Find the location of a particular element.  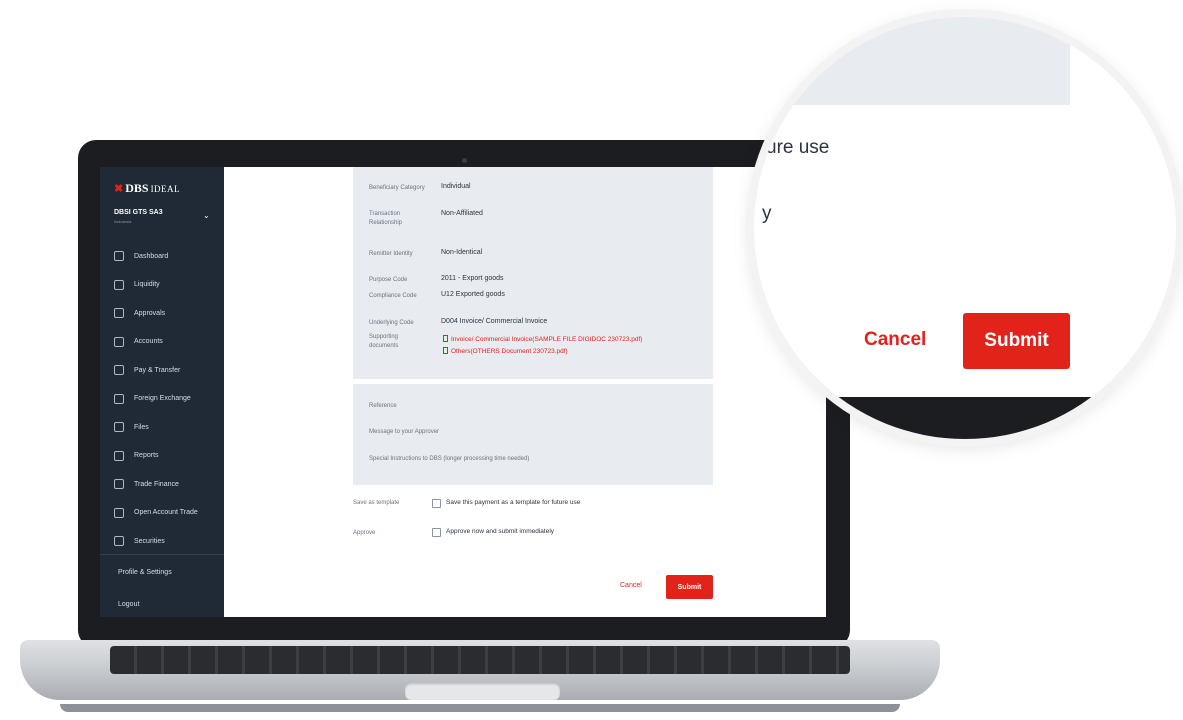

compliance-code-value: U12 Exported goods is located at coordinates (473, 294).